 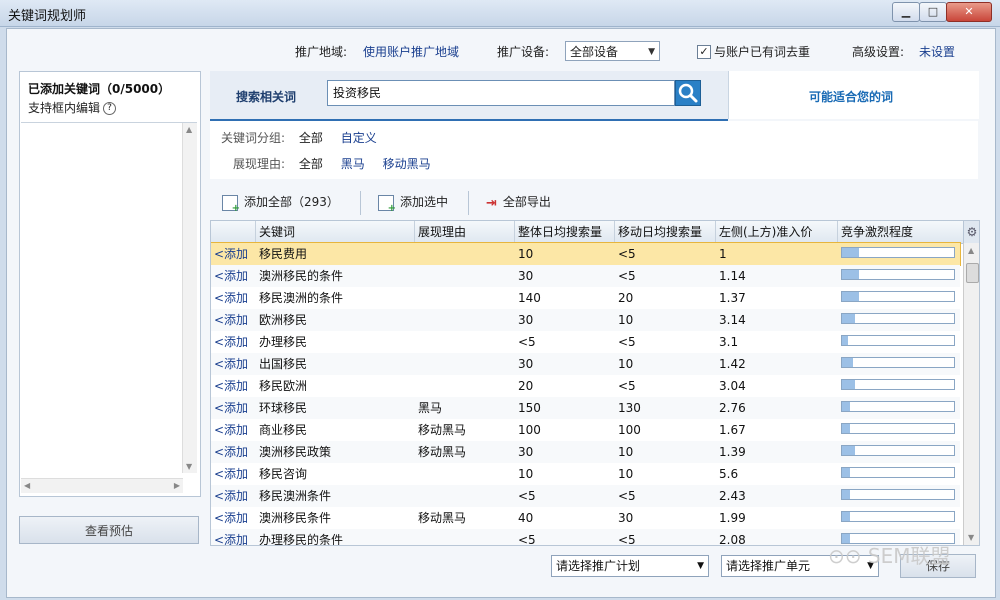 What do you see at coordinates (878, 52) in the screenshot?
I see `advanced-label: 高级设置:` at bounding box center [878, 52].